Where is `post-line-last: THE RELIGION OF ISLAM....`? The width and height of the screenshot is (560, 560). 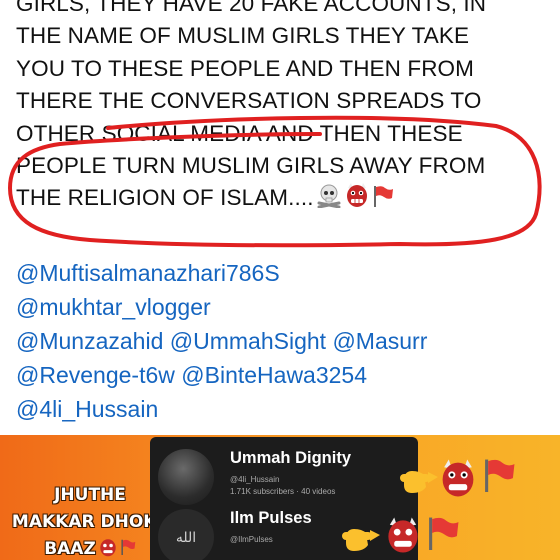 post-line-last: THE RELIGION OF ISLAM.... is located at coordinates (281, 198).